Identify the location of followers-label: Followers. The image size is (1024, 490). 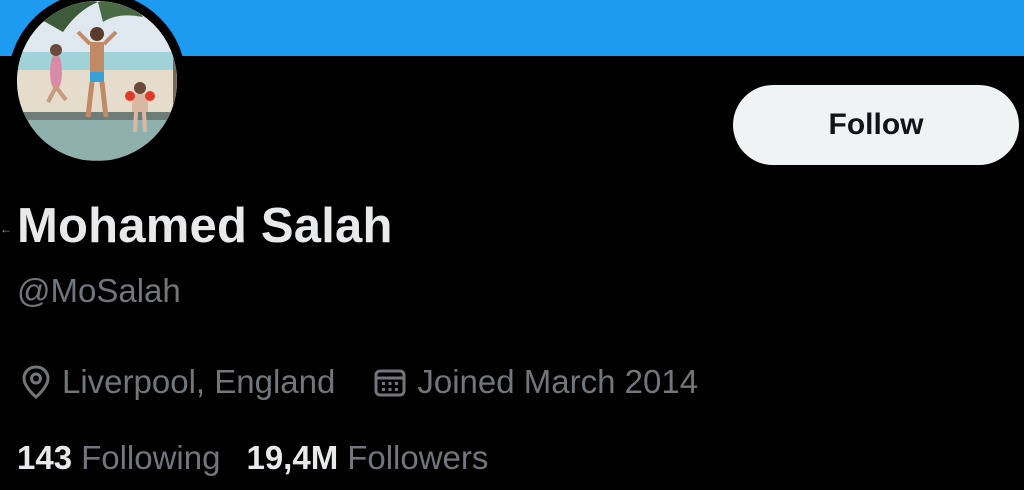
(418, 457).